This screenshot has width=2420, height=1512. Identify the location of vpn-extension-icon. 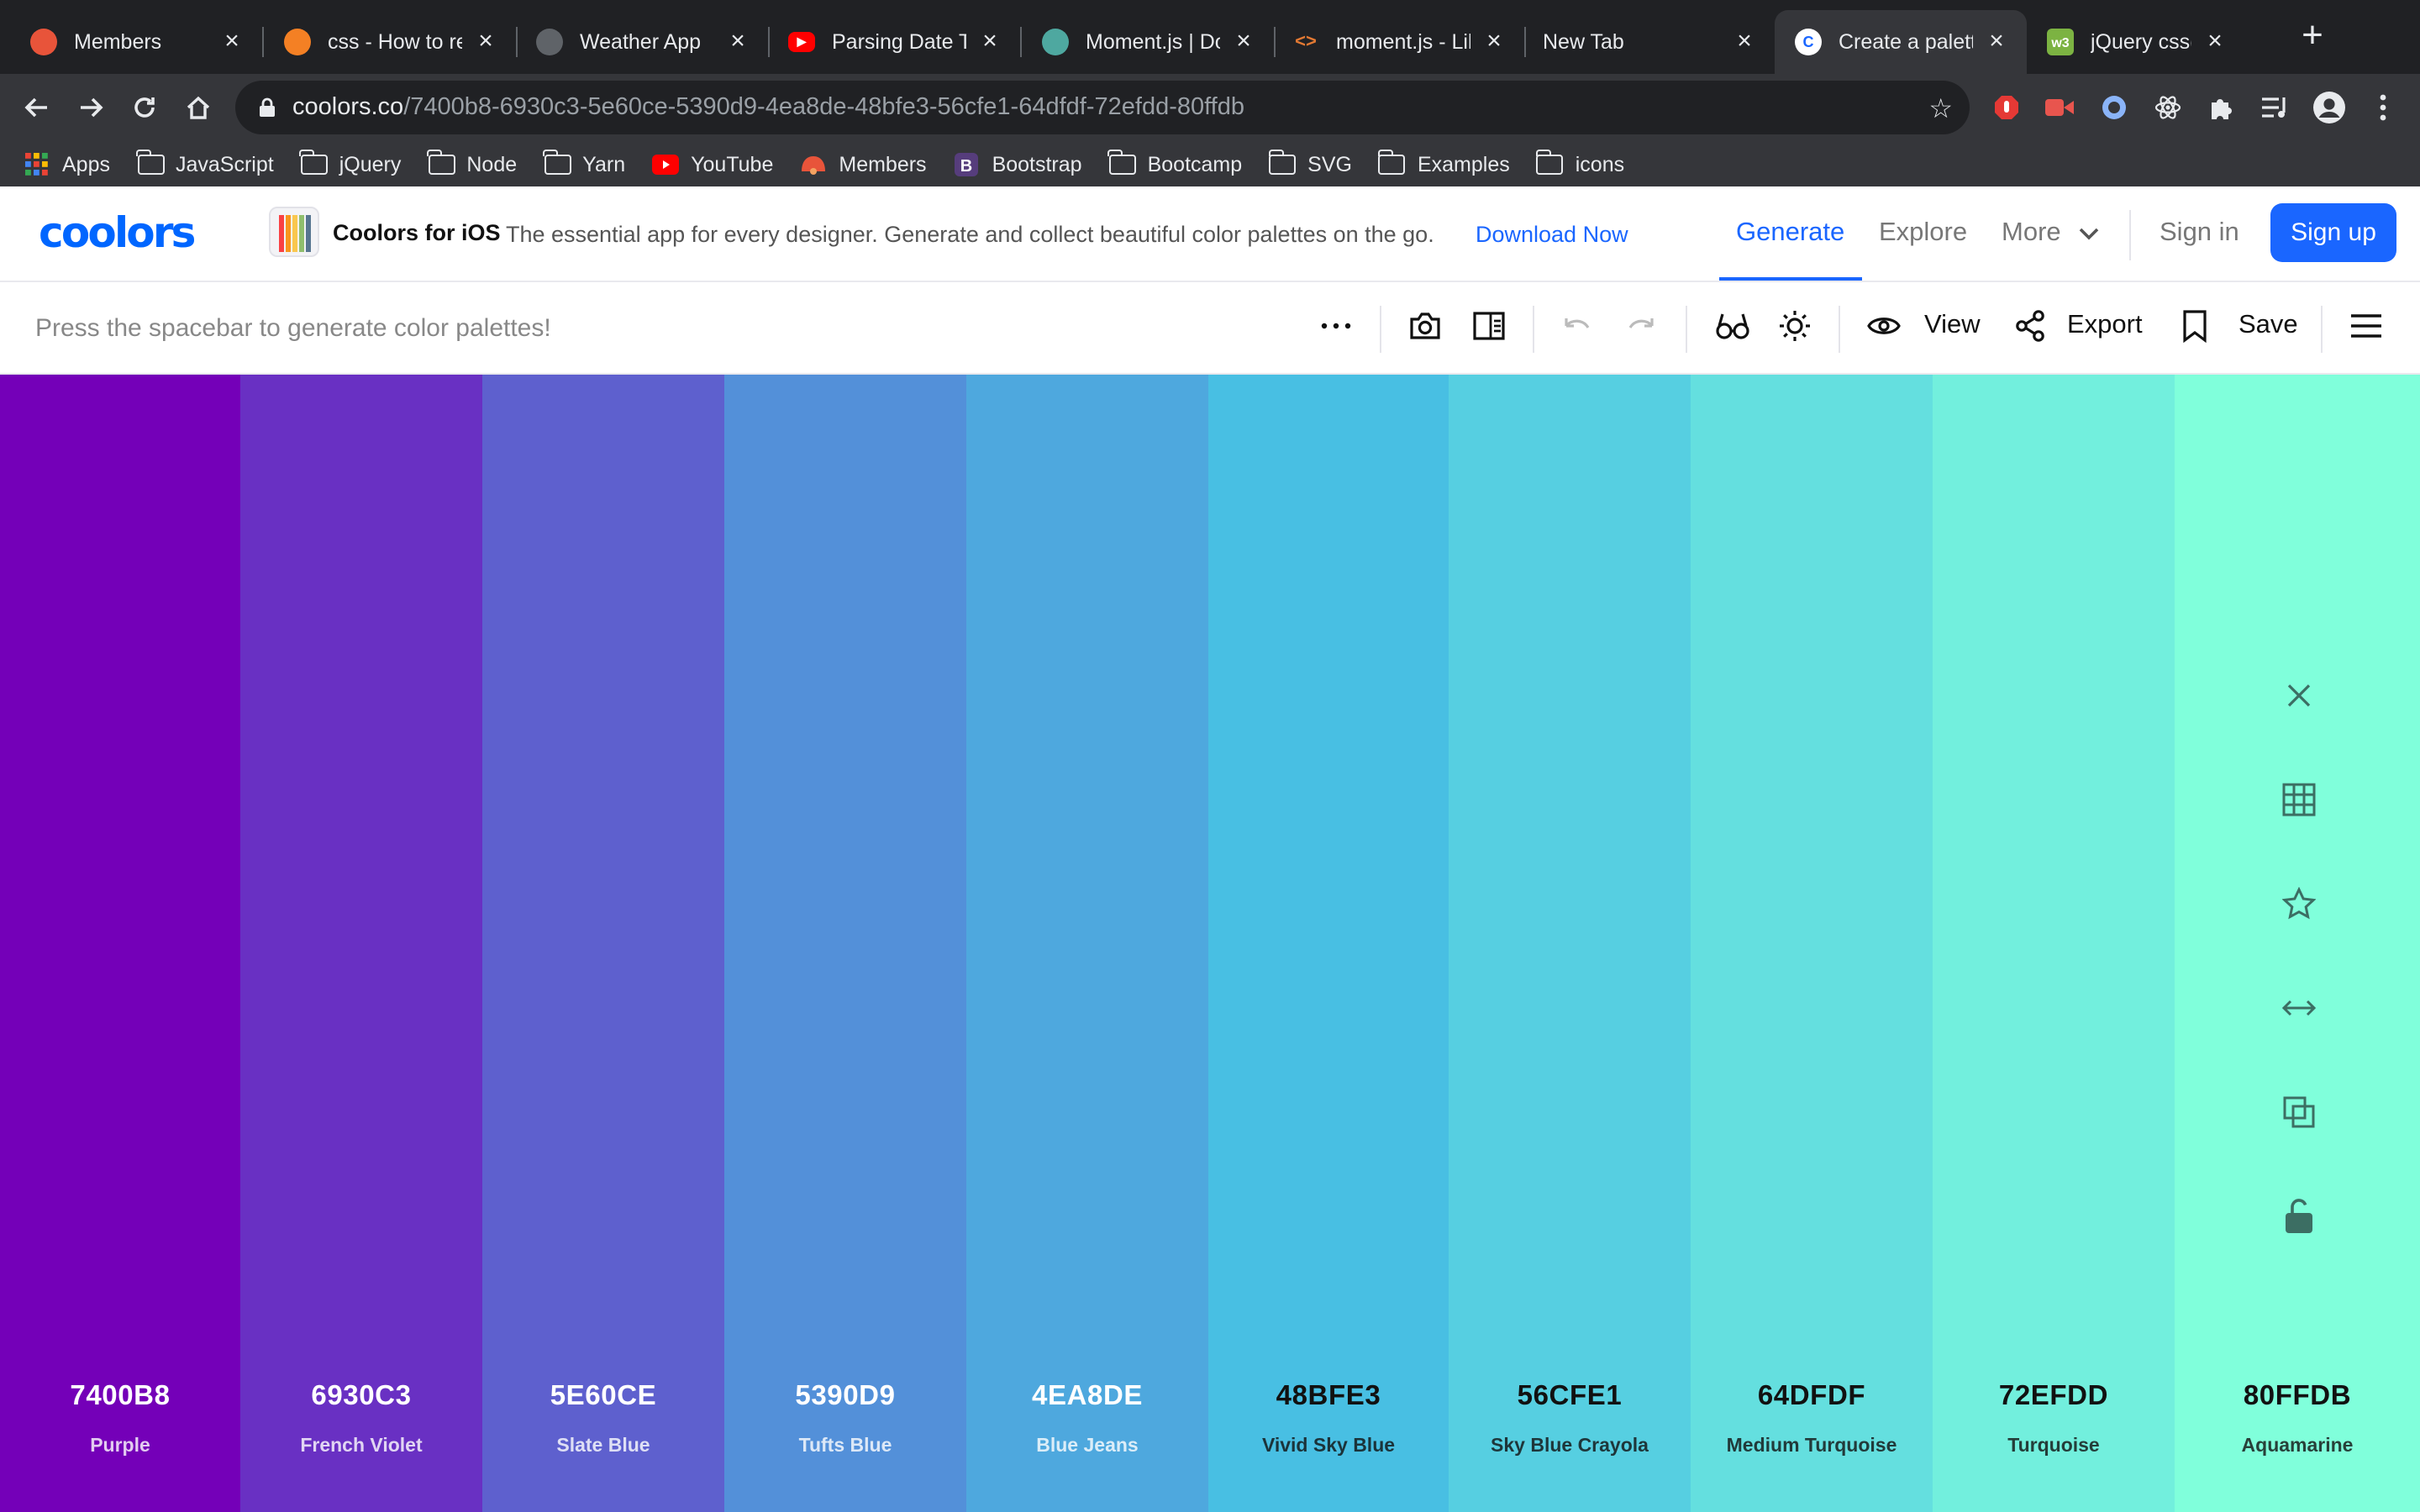
(2114, 107).